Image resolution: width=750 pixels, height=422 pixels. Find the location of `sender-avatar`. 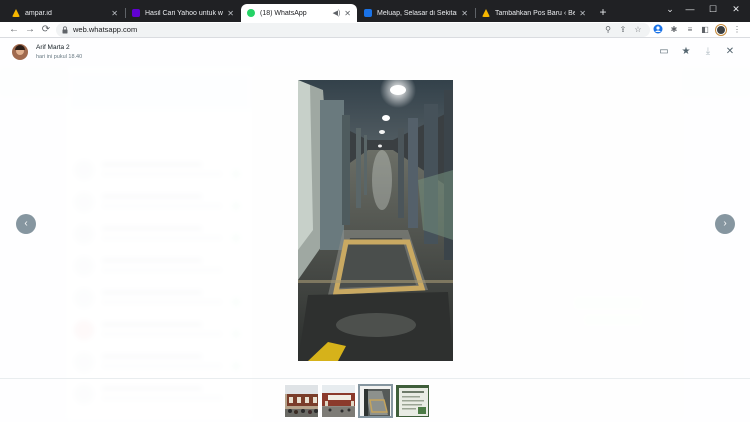

sender-avatar is located at coordinates (20, 52).